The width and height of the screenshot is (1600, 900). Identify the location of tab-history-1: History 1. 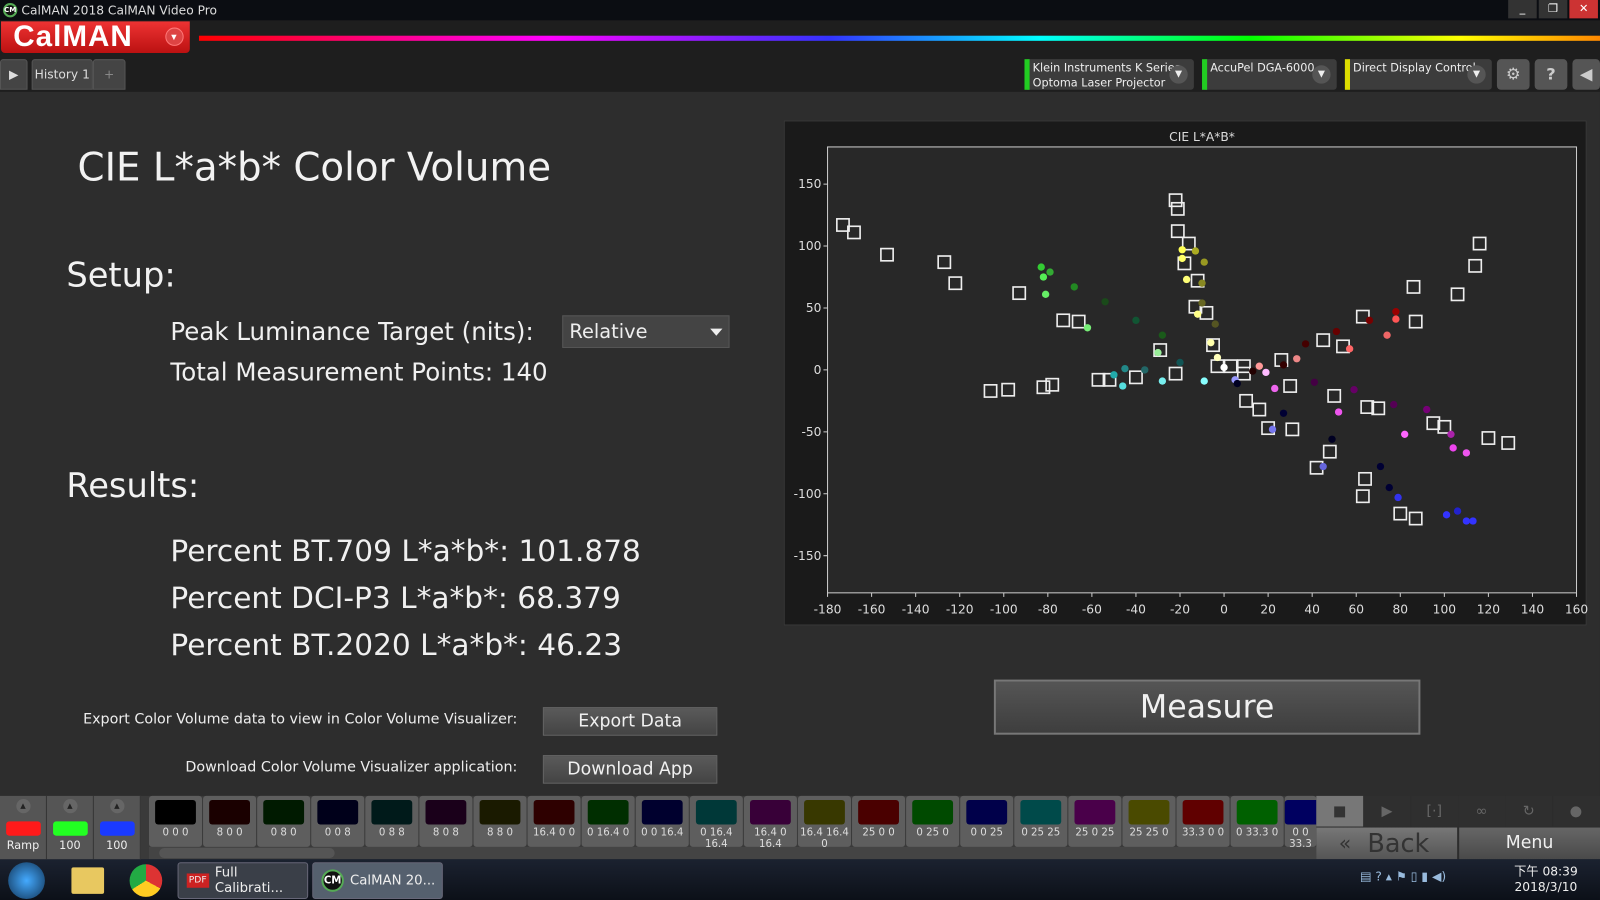
(62, 74).